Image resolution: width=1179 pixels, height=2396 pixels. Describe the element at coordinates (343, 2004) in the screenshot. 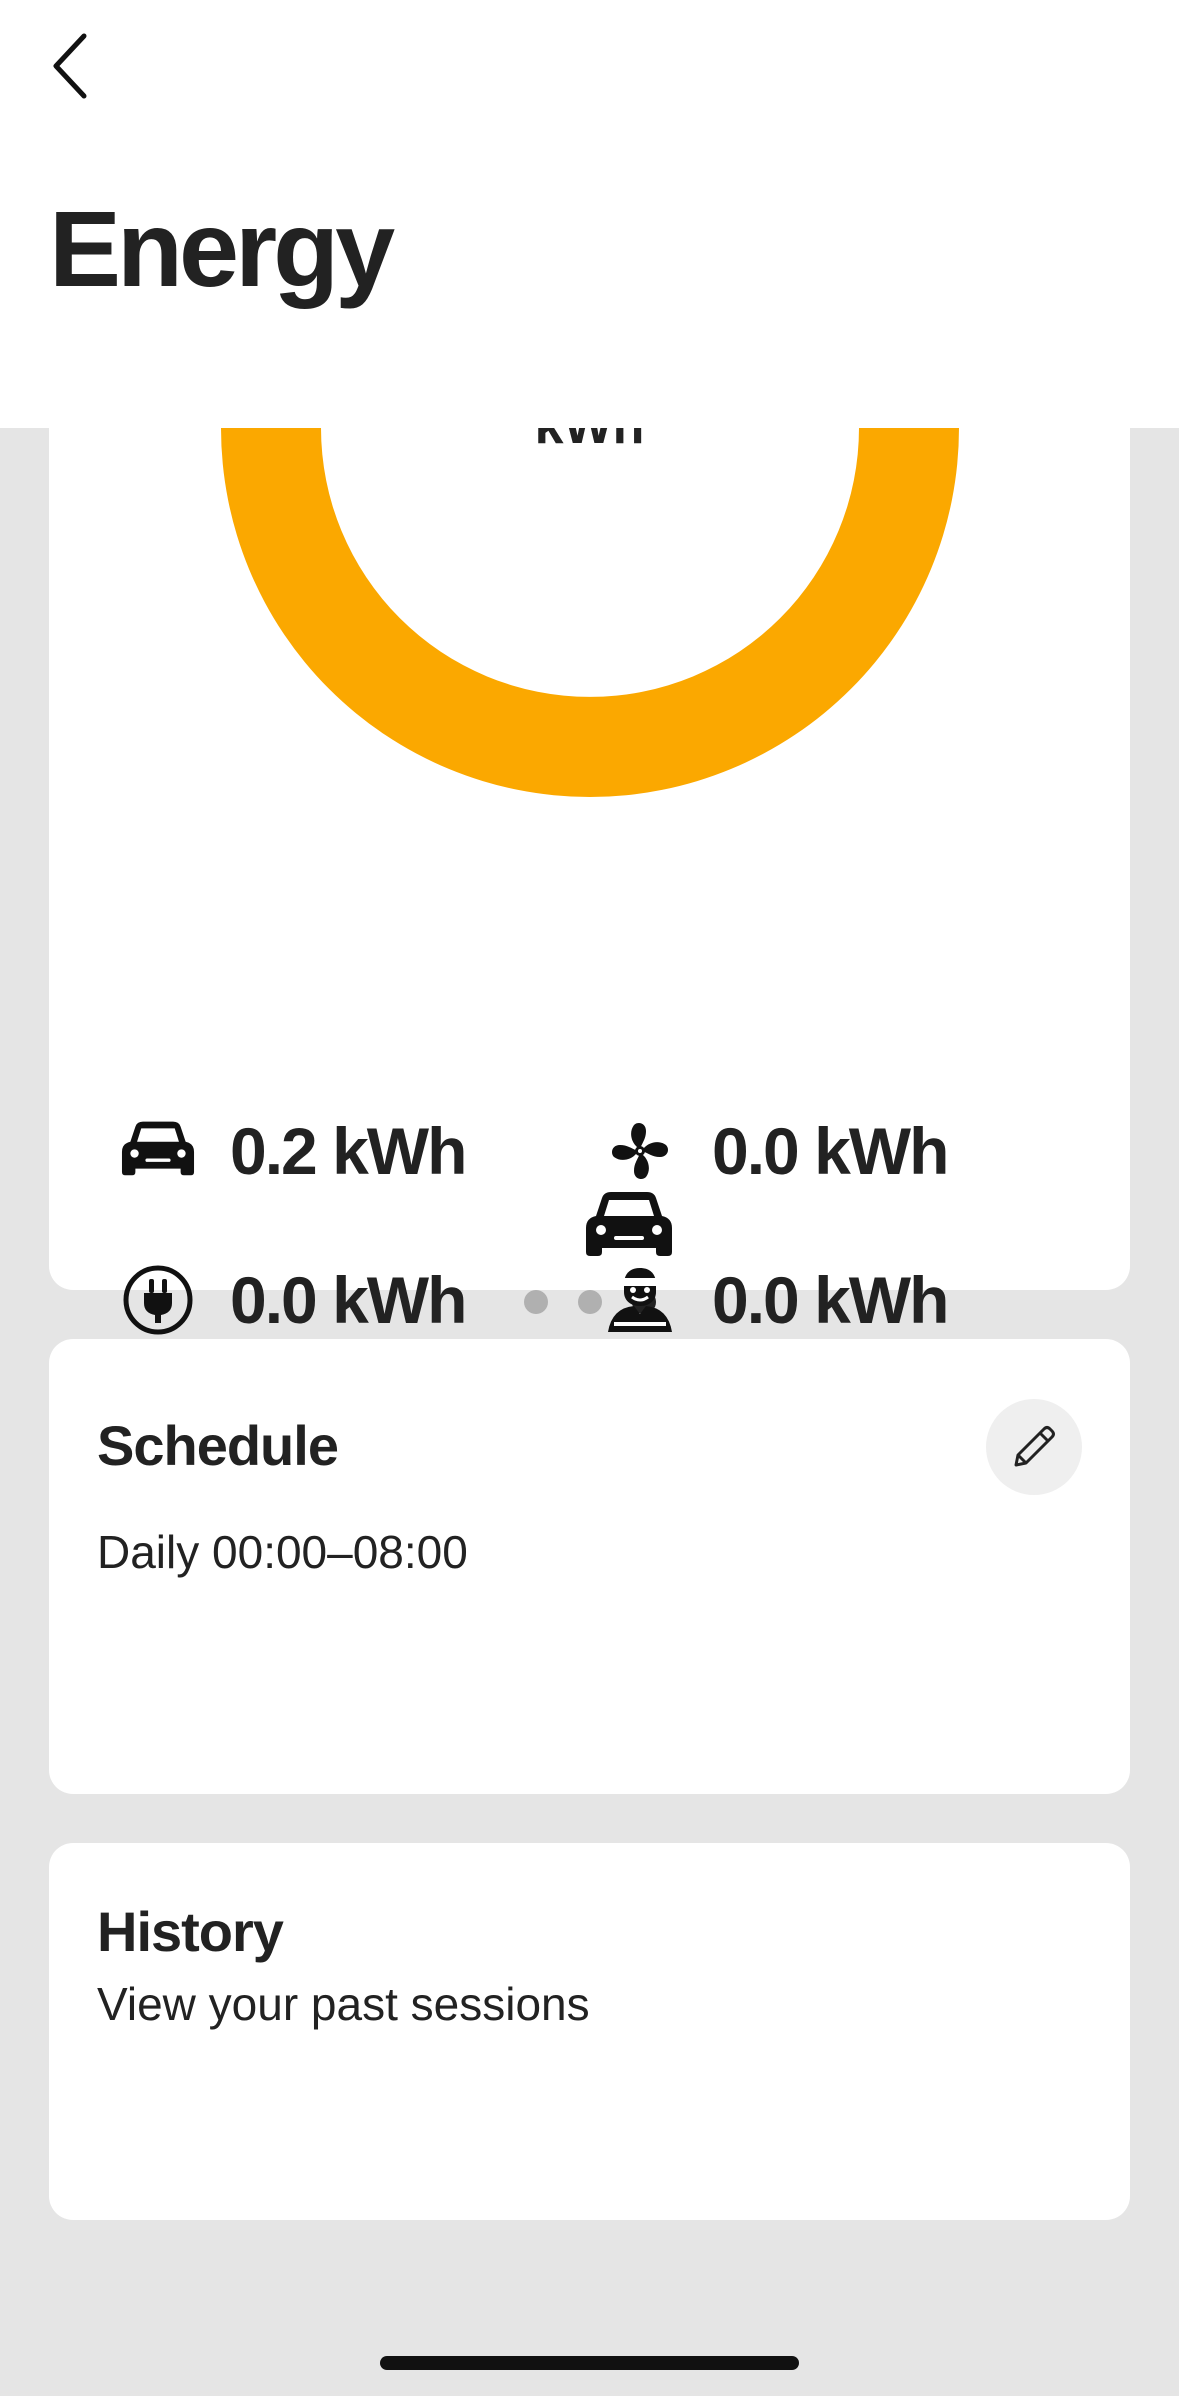

I see `history-subtitle: View your past sessions` at that location.